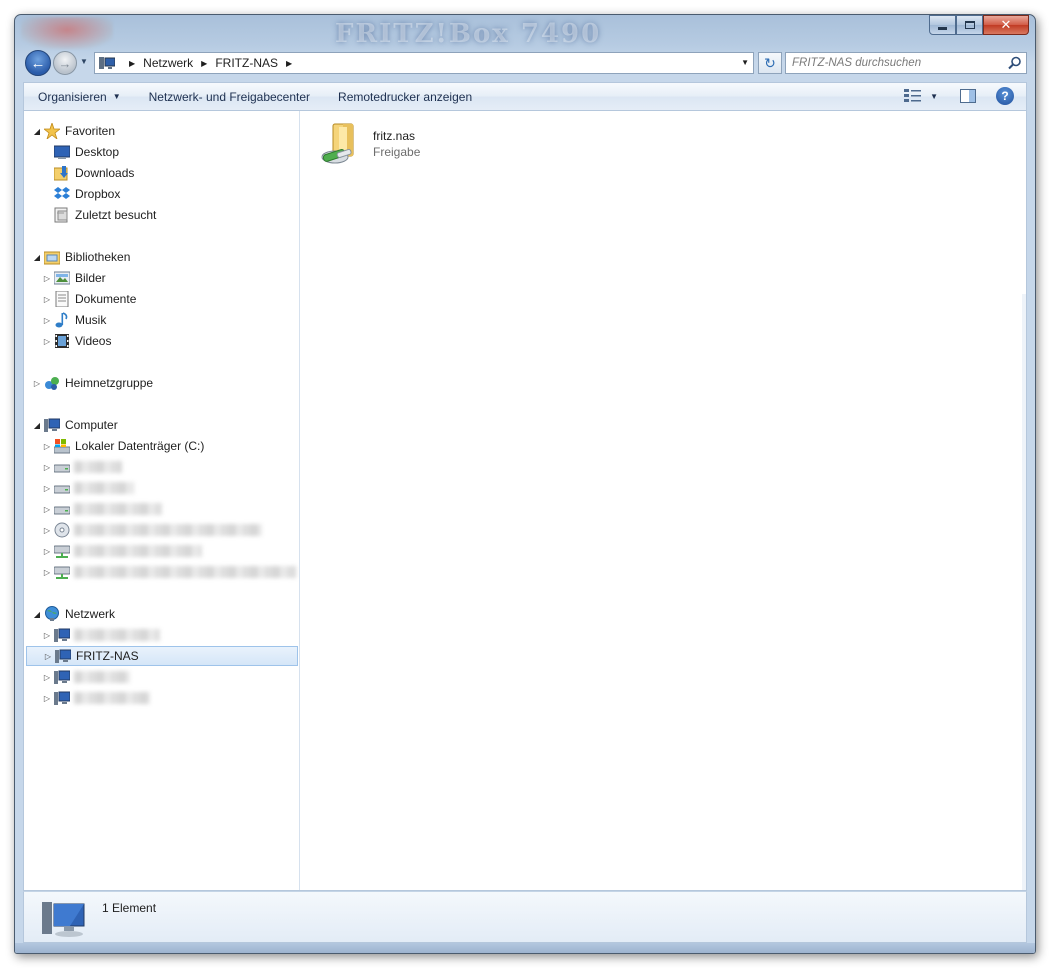 The width and height of the screenshot is (1050, 973). Describe the element at coordinates (942, 25) in the screenshot. I see `minimize-button` at that location.